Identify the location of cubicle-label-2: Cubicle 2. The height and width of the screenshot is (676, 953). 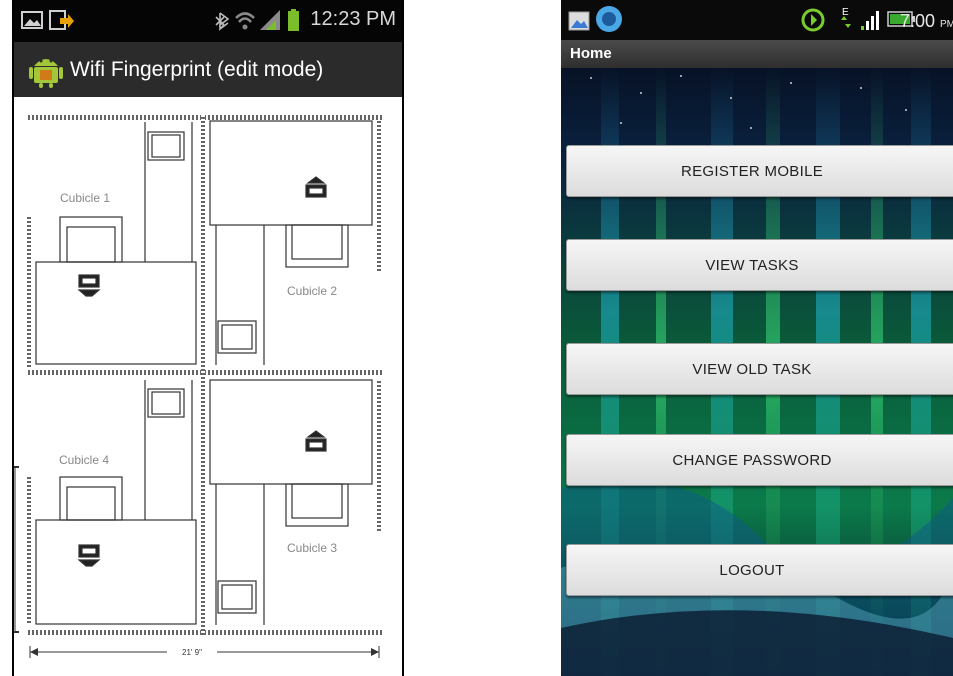
(312, 291).